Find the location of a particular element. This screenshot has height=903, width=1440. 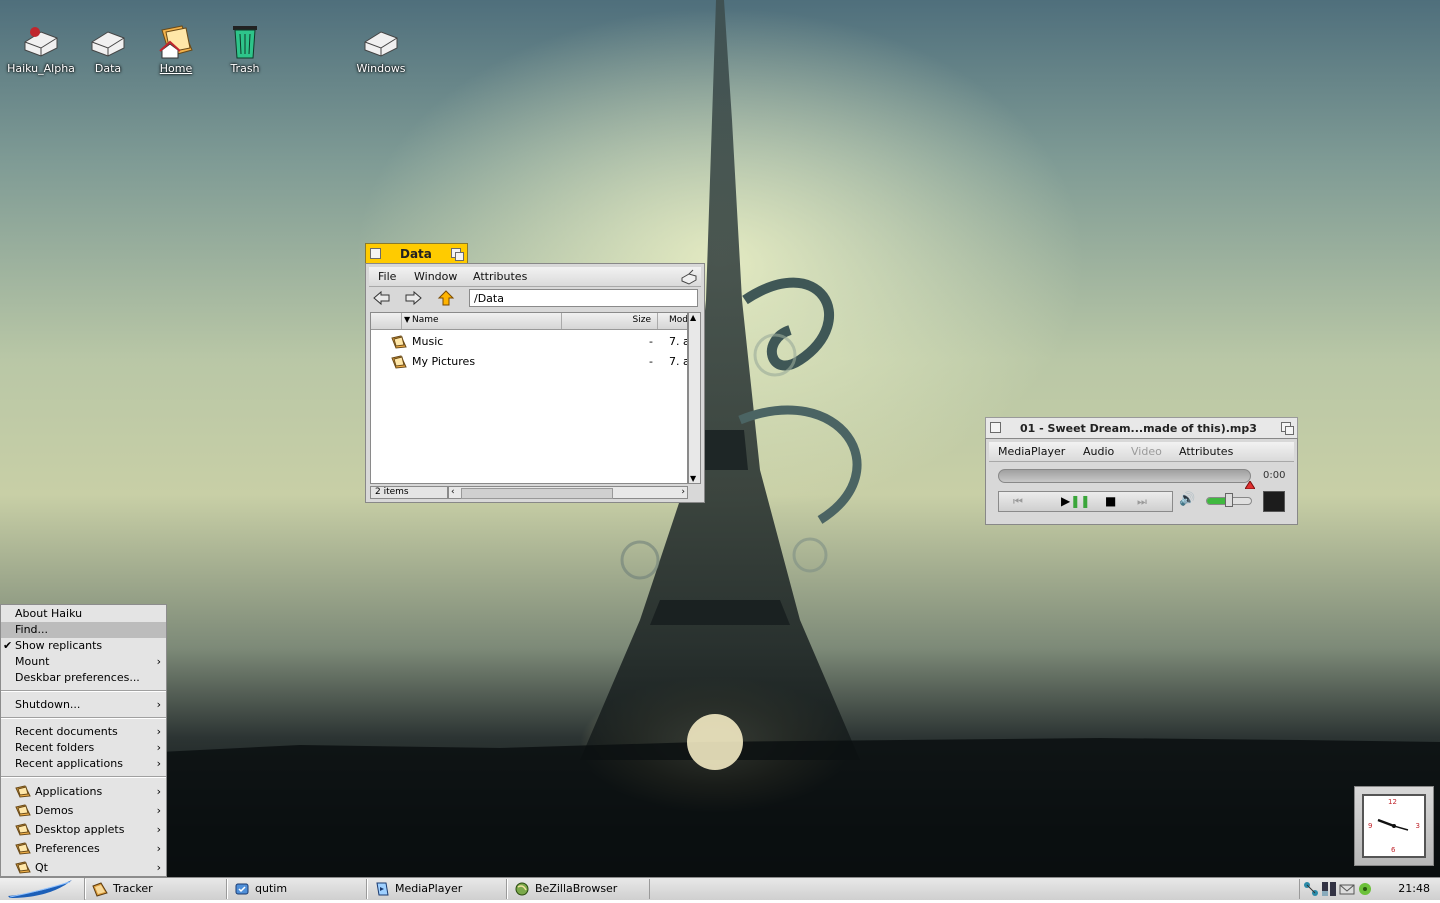

haiku-leaf-menu-button is located at coordinates (42, 889).